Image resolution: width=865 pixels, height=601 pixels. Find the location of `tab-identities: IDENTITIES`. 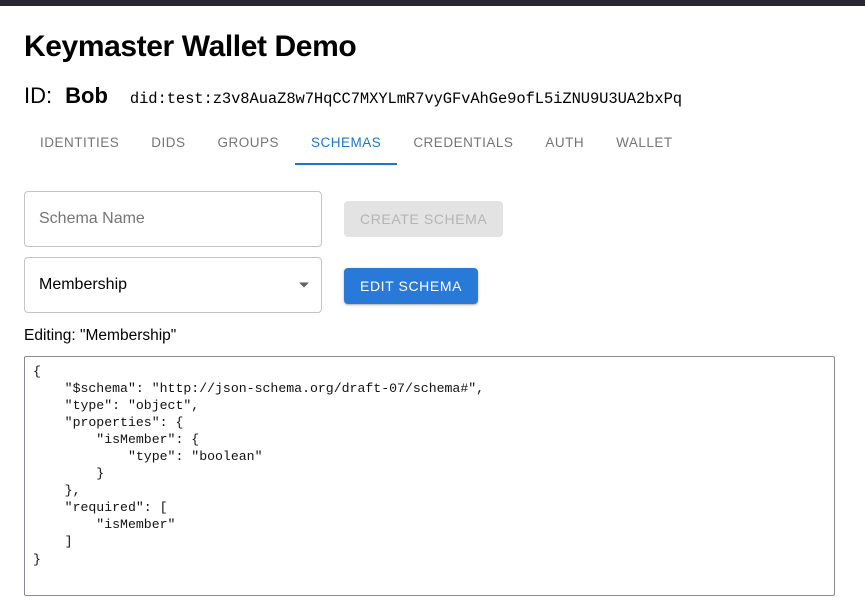

tab-identities: IDENTITIES is located at coordinates (79, 138).